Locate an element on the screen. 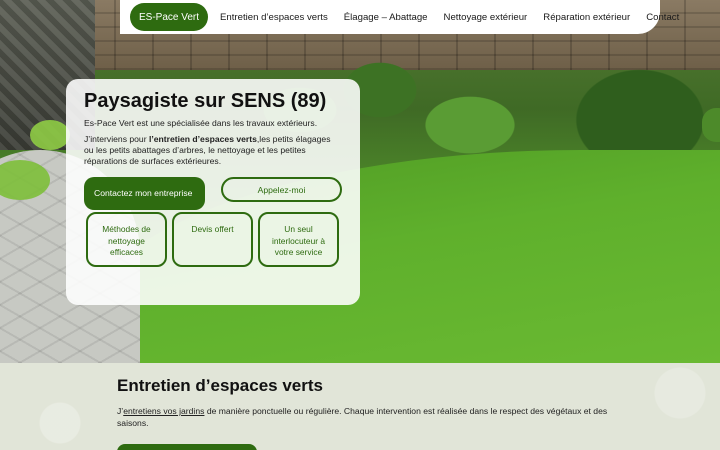  side-scroll-button is located at coordinates (711, 125).